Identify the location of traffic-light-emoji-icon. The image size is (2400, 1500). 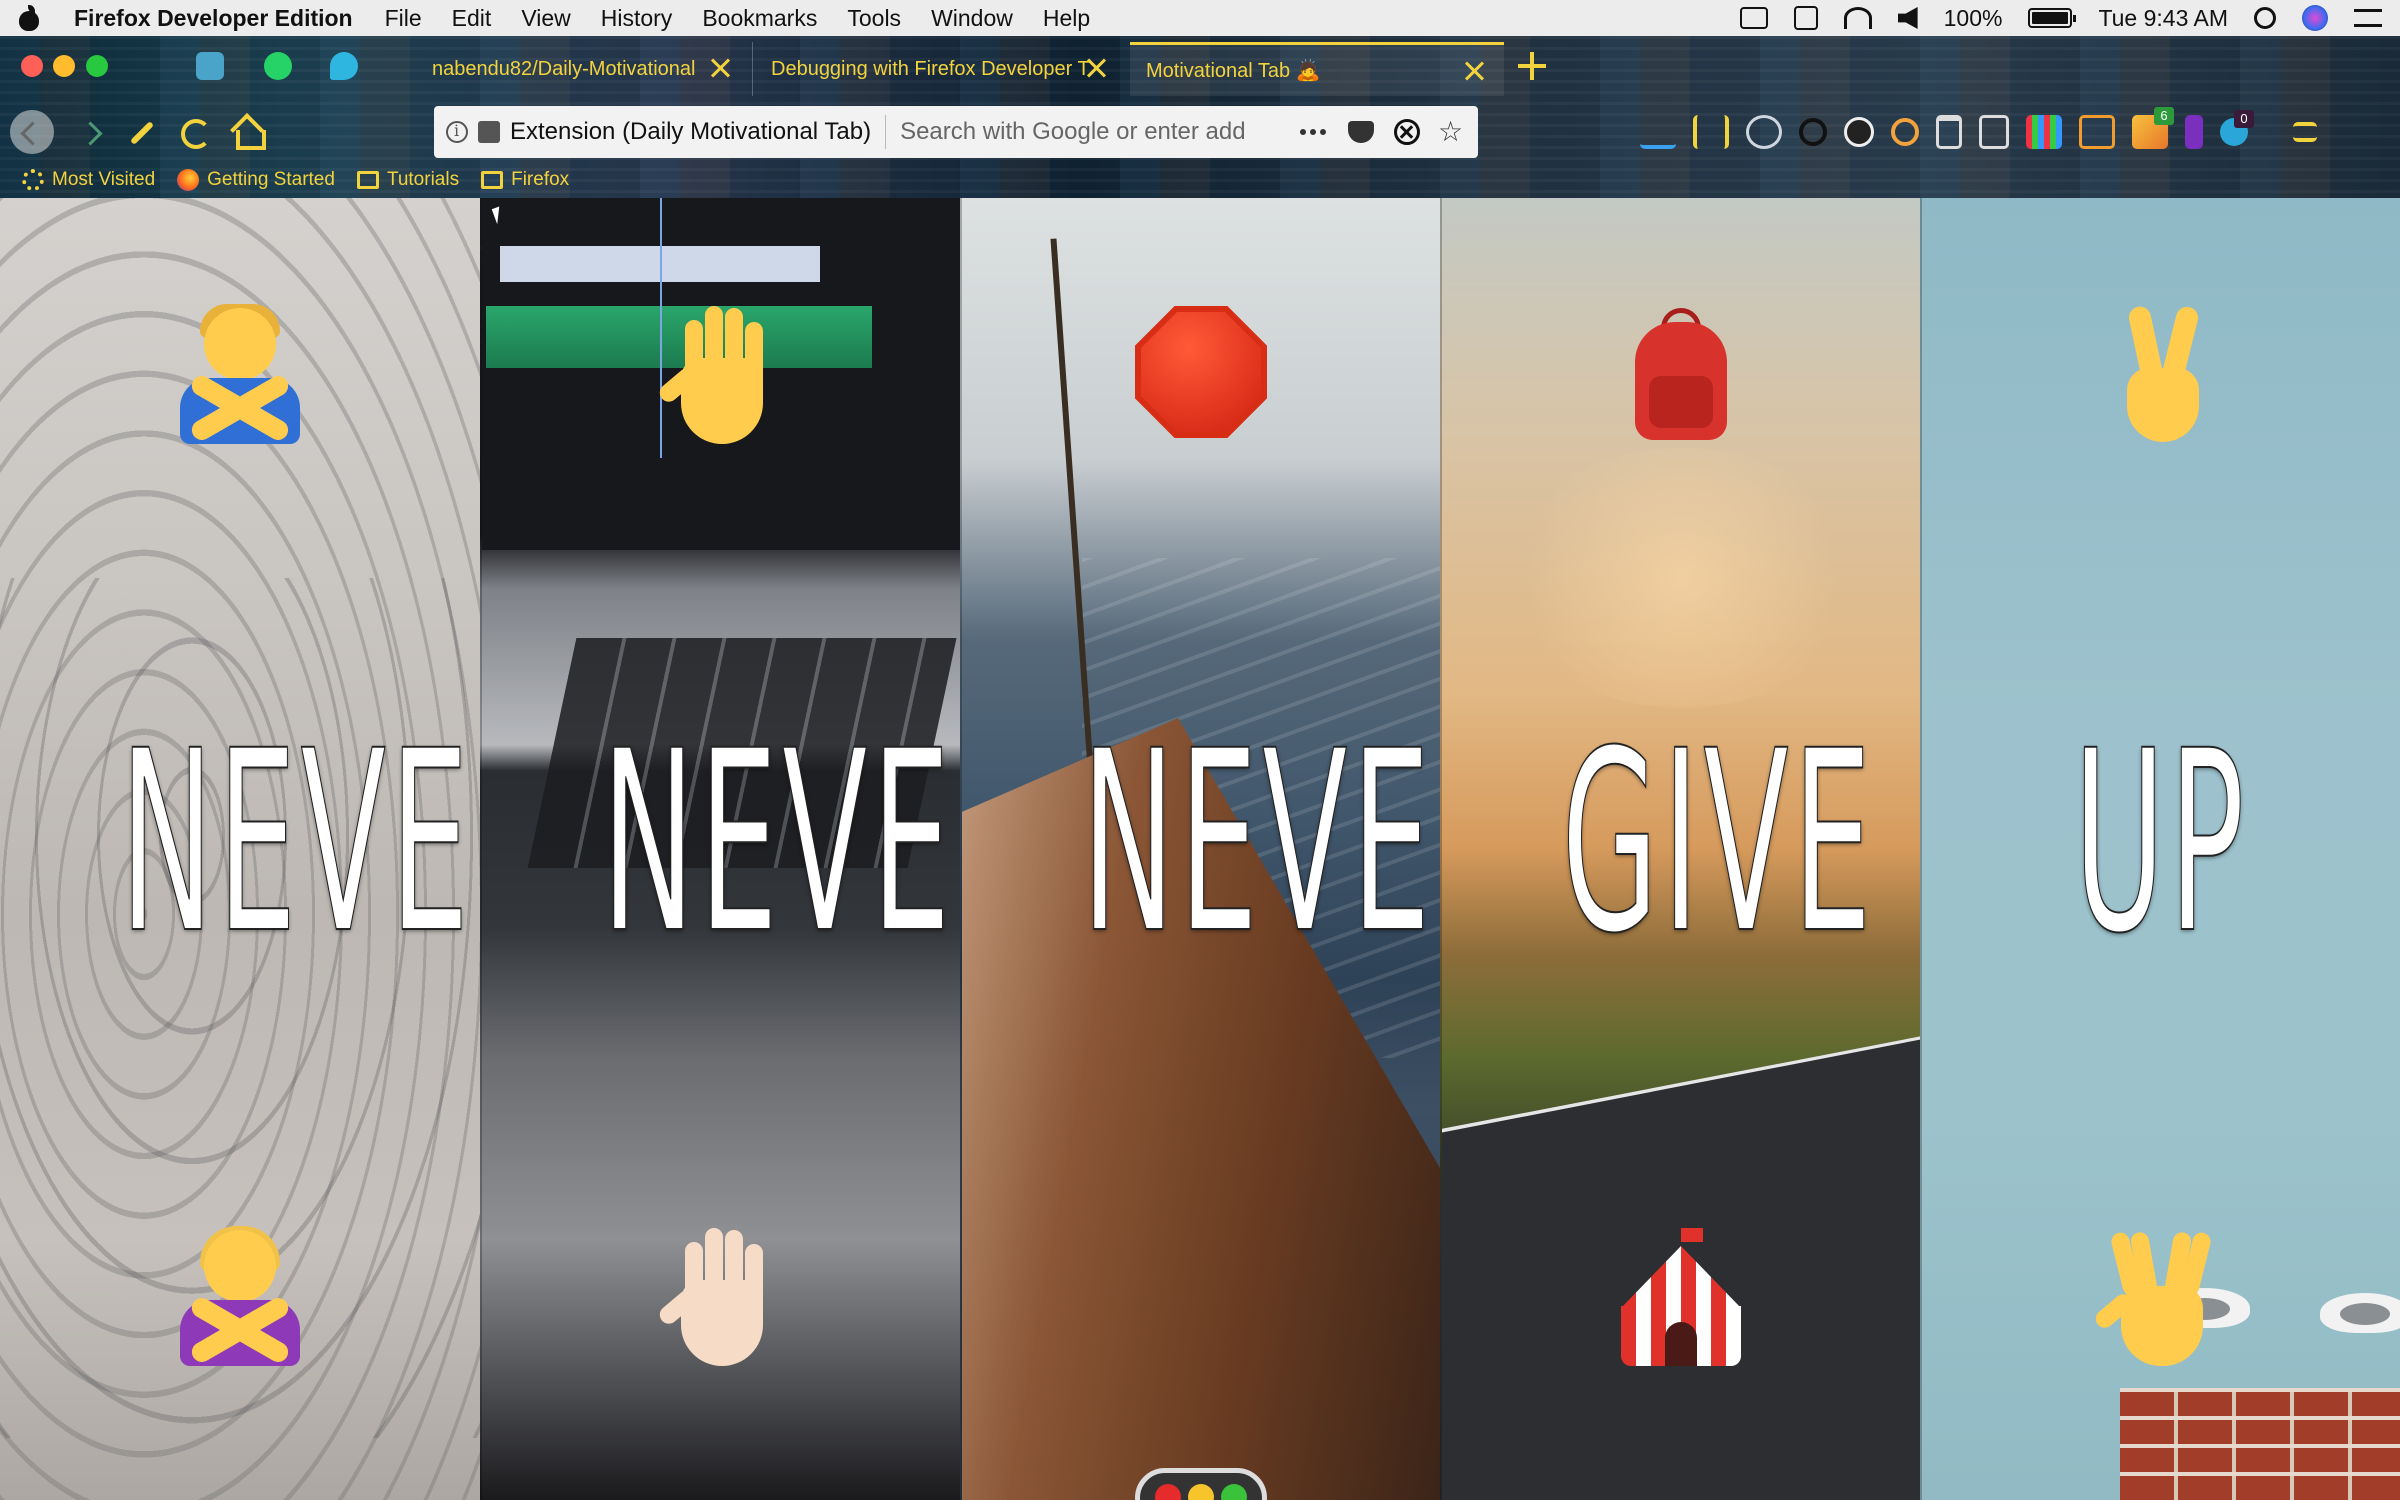
(1201, 1484).